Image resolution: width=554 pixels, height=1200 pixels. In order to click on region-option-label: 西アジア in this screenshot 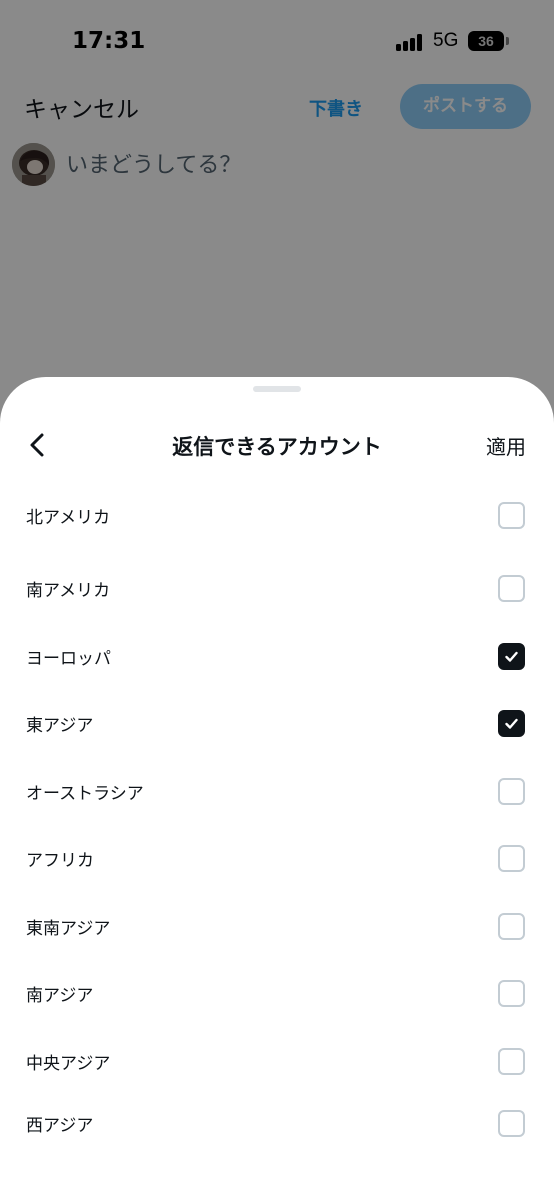, I will do `click(60, 1126)`.